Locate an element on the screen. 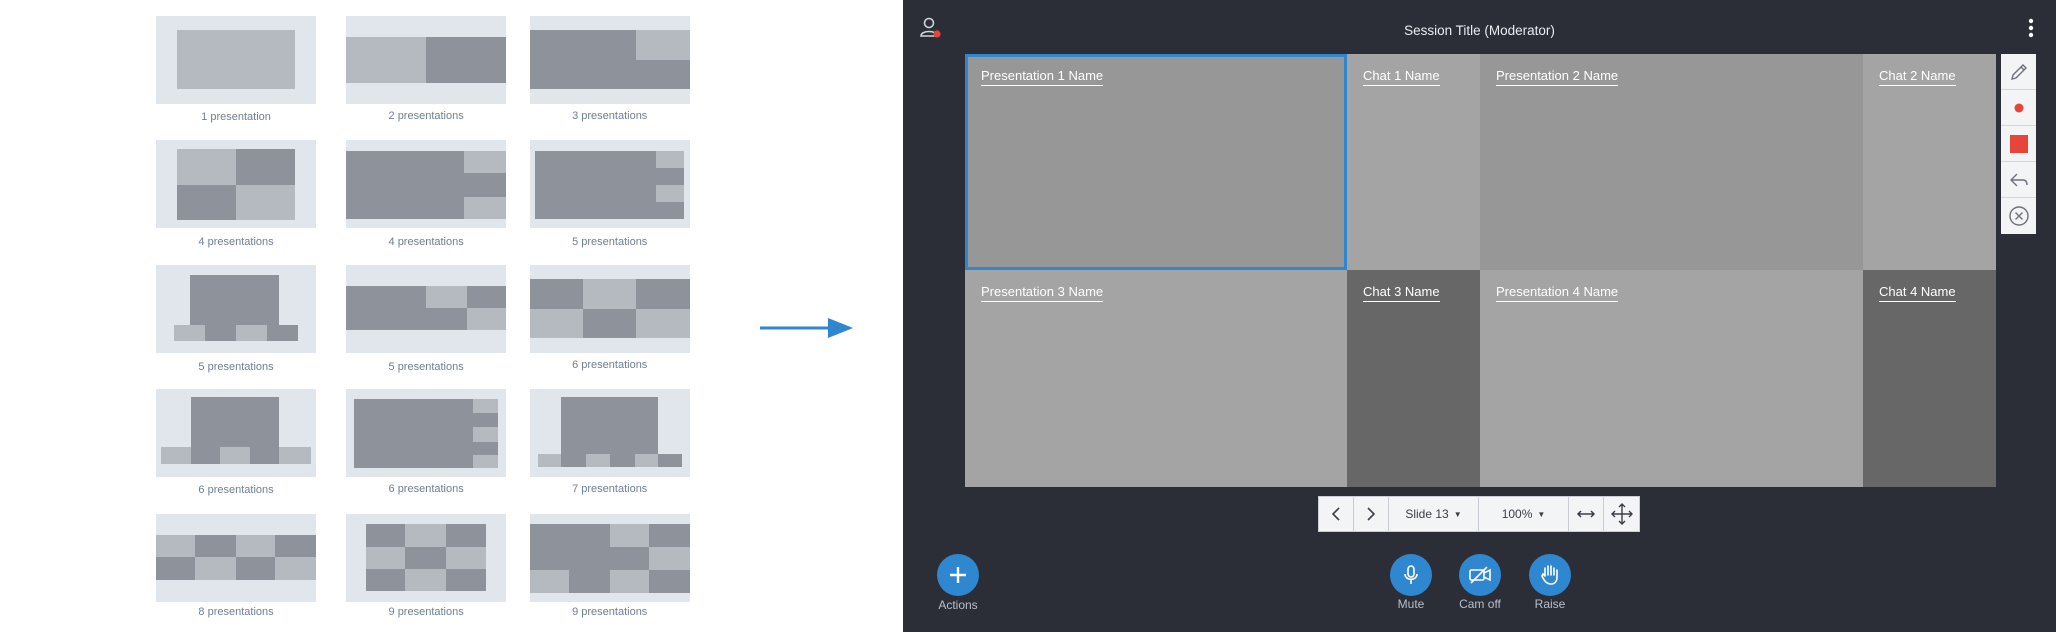 The height and width of the screenshot is (632, 2056). presentation-name: Presentation 2 Name is located at coordinates (1557, 77).